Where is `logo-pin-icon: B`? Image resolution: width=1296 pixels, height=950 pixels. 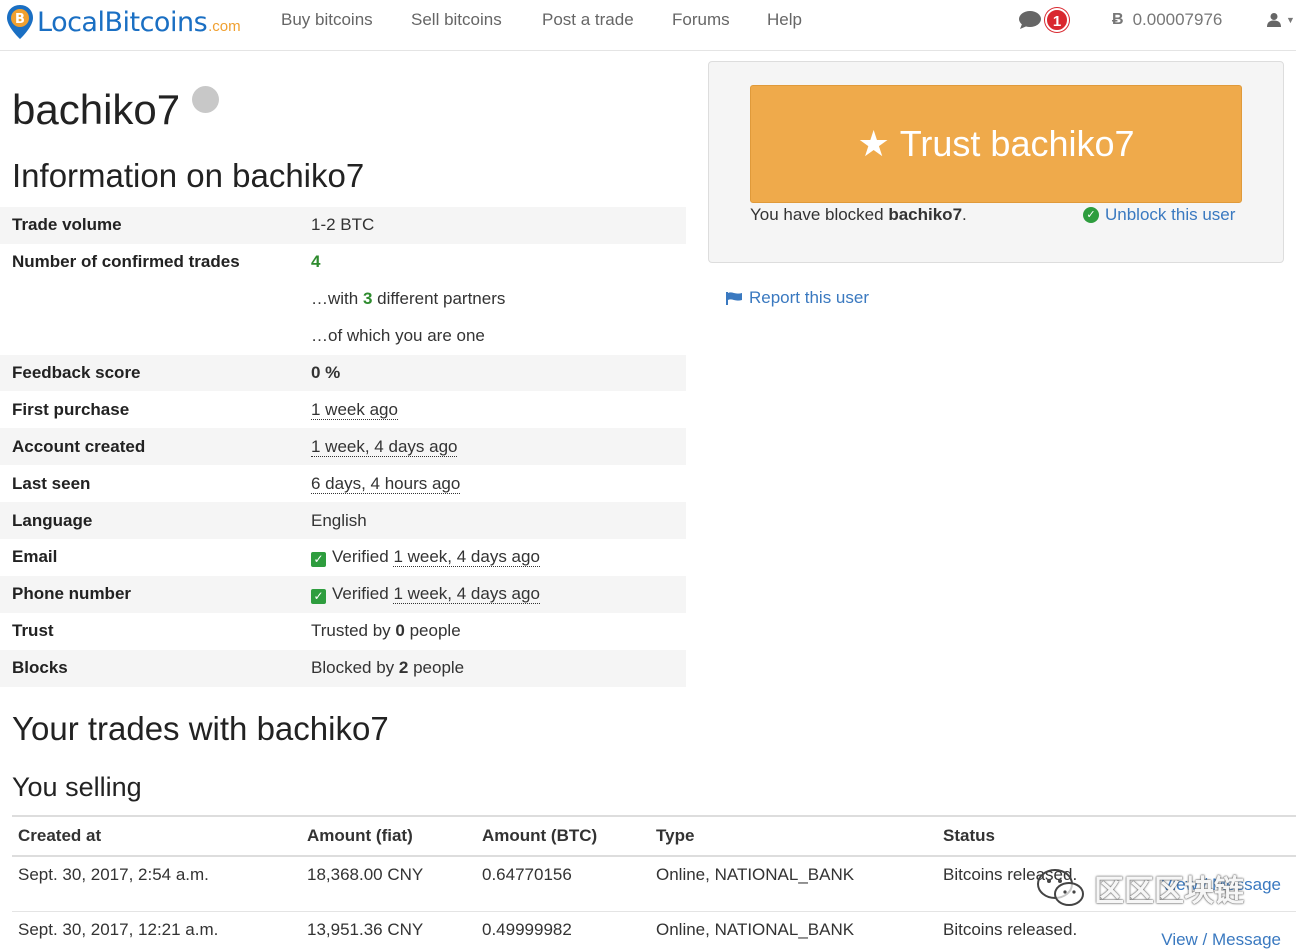 logo-pin-icon: B is located at coordinates (20, 22).